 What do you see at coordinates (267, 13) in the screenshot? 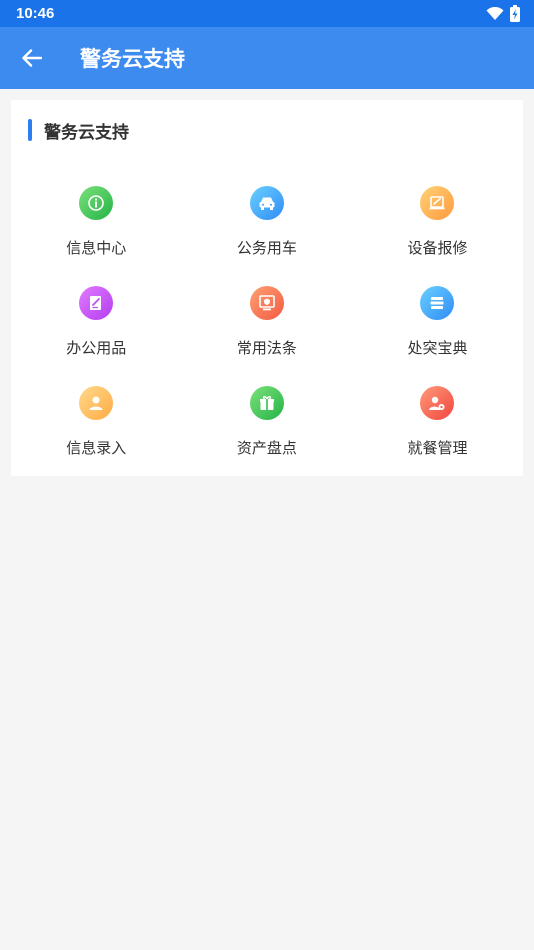
I see `status-bar: 10:46` at bounding box center [267, 13].